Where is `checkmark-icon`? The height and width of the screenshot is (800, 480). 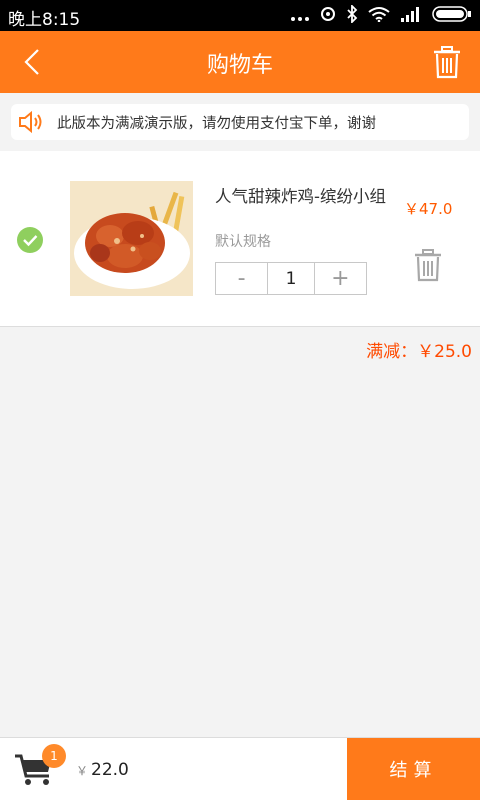
checkmark-icon is located at coordinates (30, 241).